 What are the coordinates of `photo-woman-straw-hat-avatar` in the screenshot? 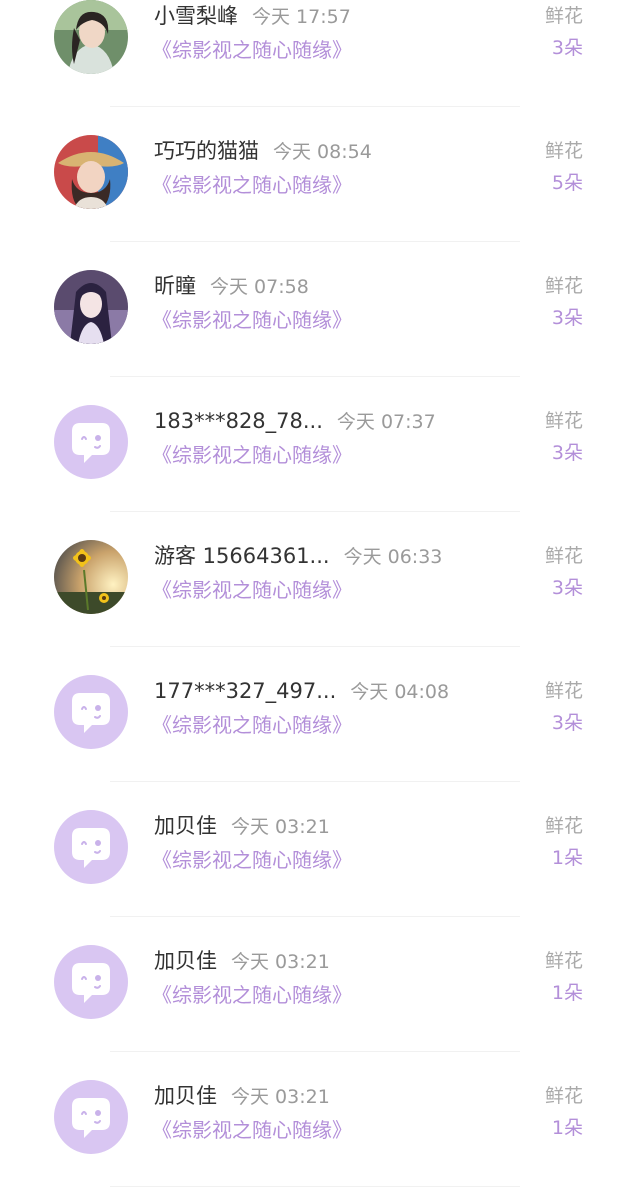 It's located at (91, 172).